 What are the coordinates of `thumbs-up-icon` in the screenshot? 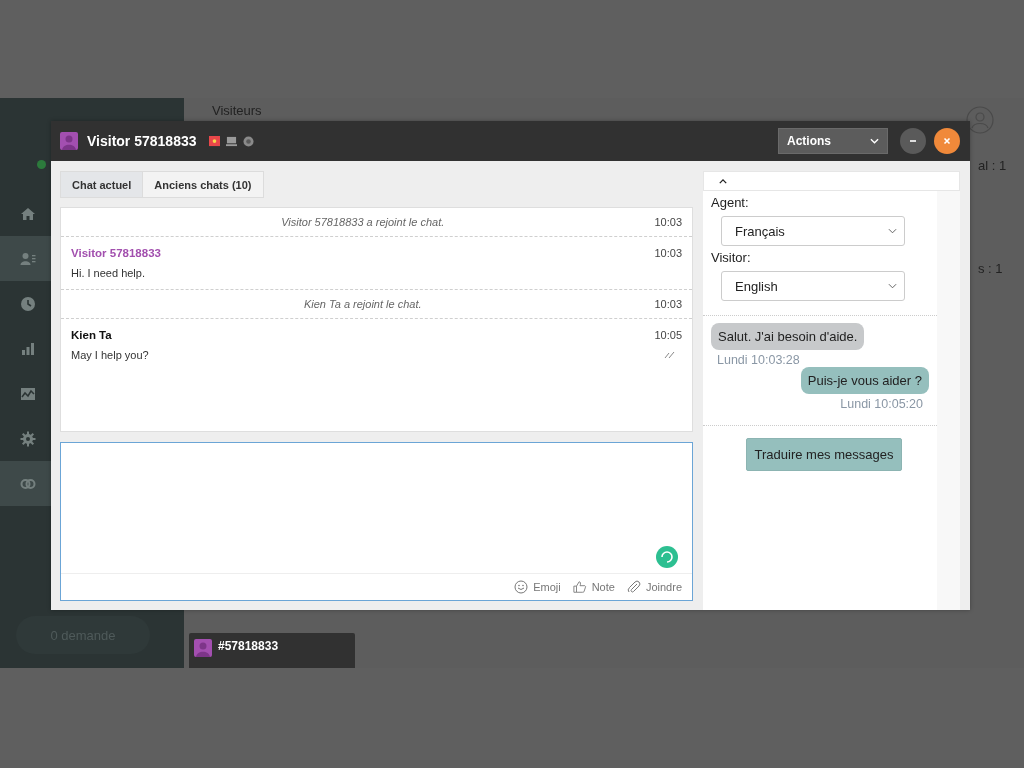 It's located at (579, 587).